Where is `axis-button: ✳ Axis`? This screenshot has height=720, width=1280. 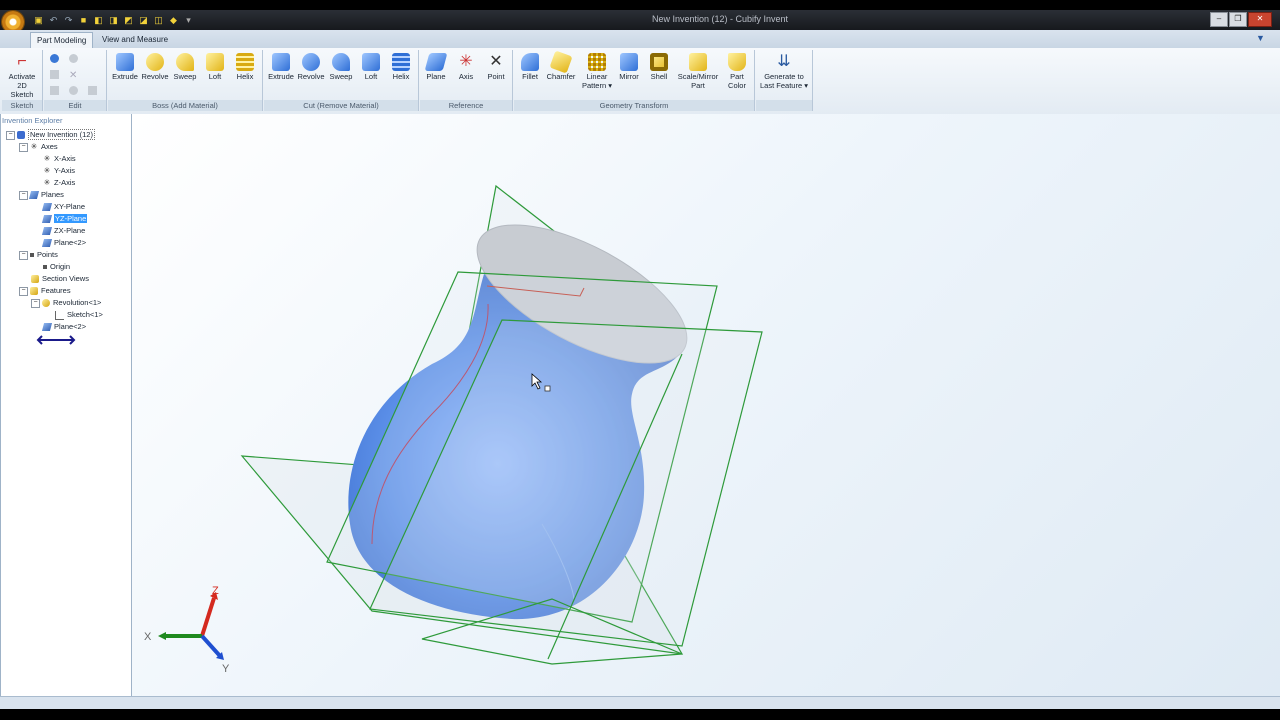
axis-button: ✳ Axis is located at coordinates (466, 67).